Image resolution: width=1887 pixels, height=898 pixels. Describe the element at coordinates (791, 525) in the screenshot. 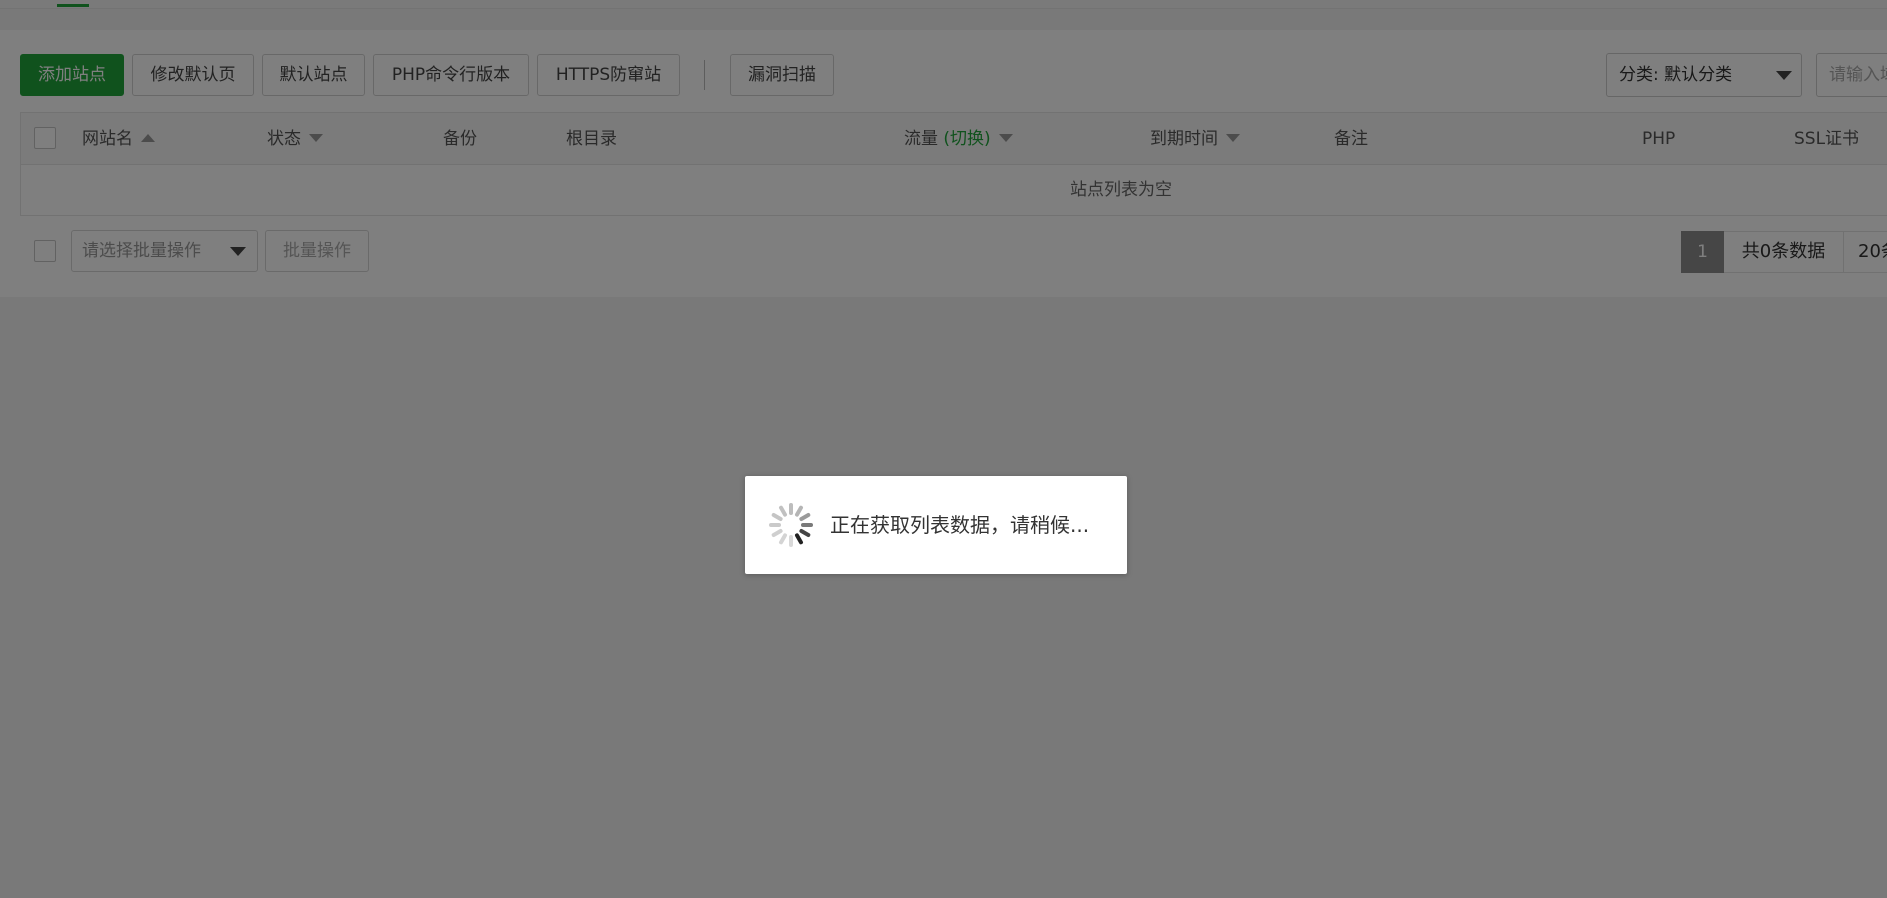

I see `loading-spinner-icon` at that location.